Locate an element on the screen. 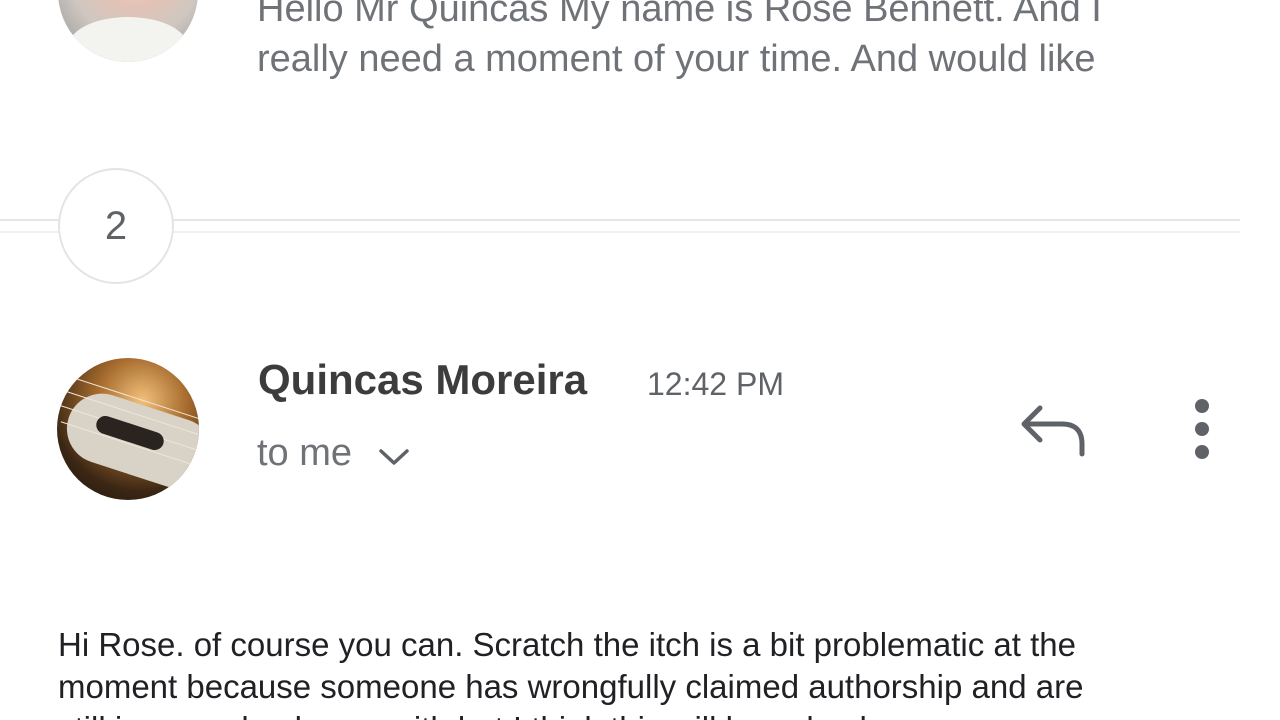 The width and height of the screenshot is (1280, 720). recipient-details-toggle: to me is located at coordinates (333, 453).